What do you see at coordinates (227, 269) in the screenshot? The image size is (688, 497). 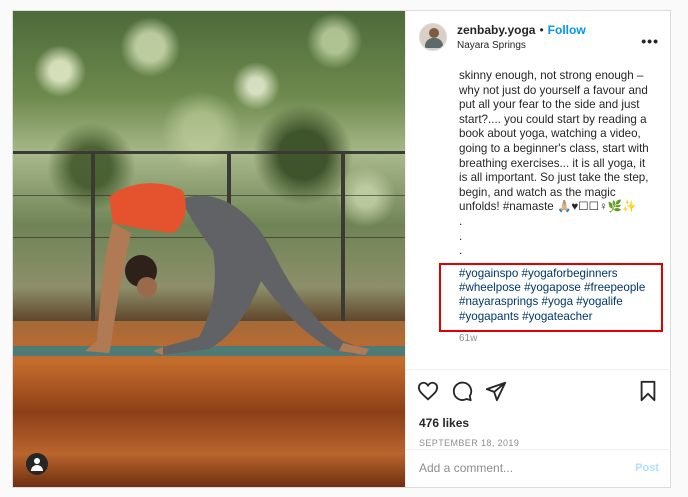 I see `photo-yogi-figure` at bounding box center [227, 269].